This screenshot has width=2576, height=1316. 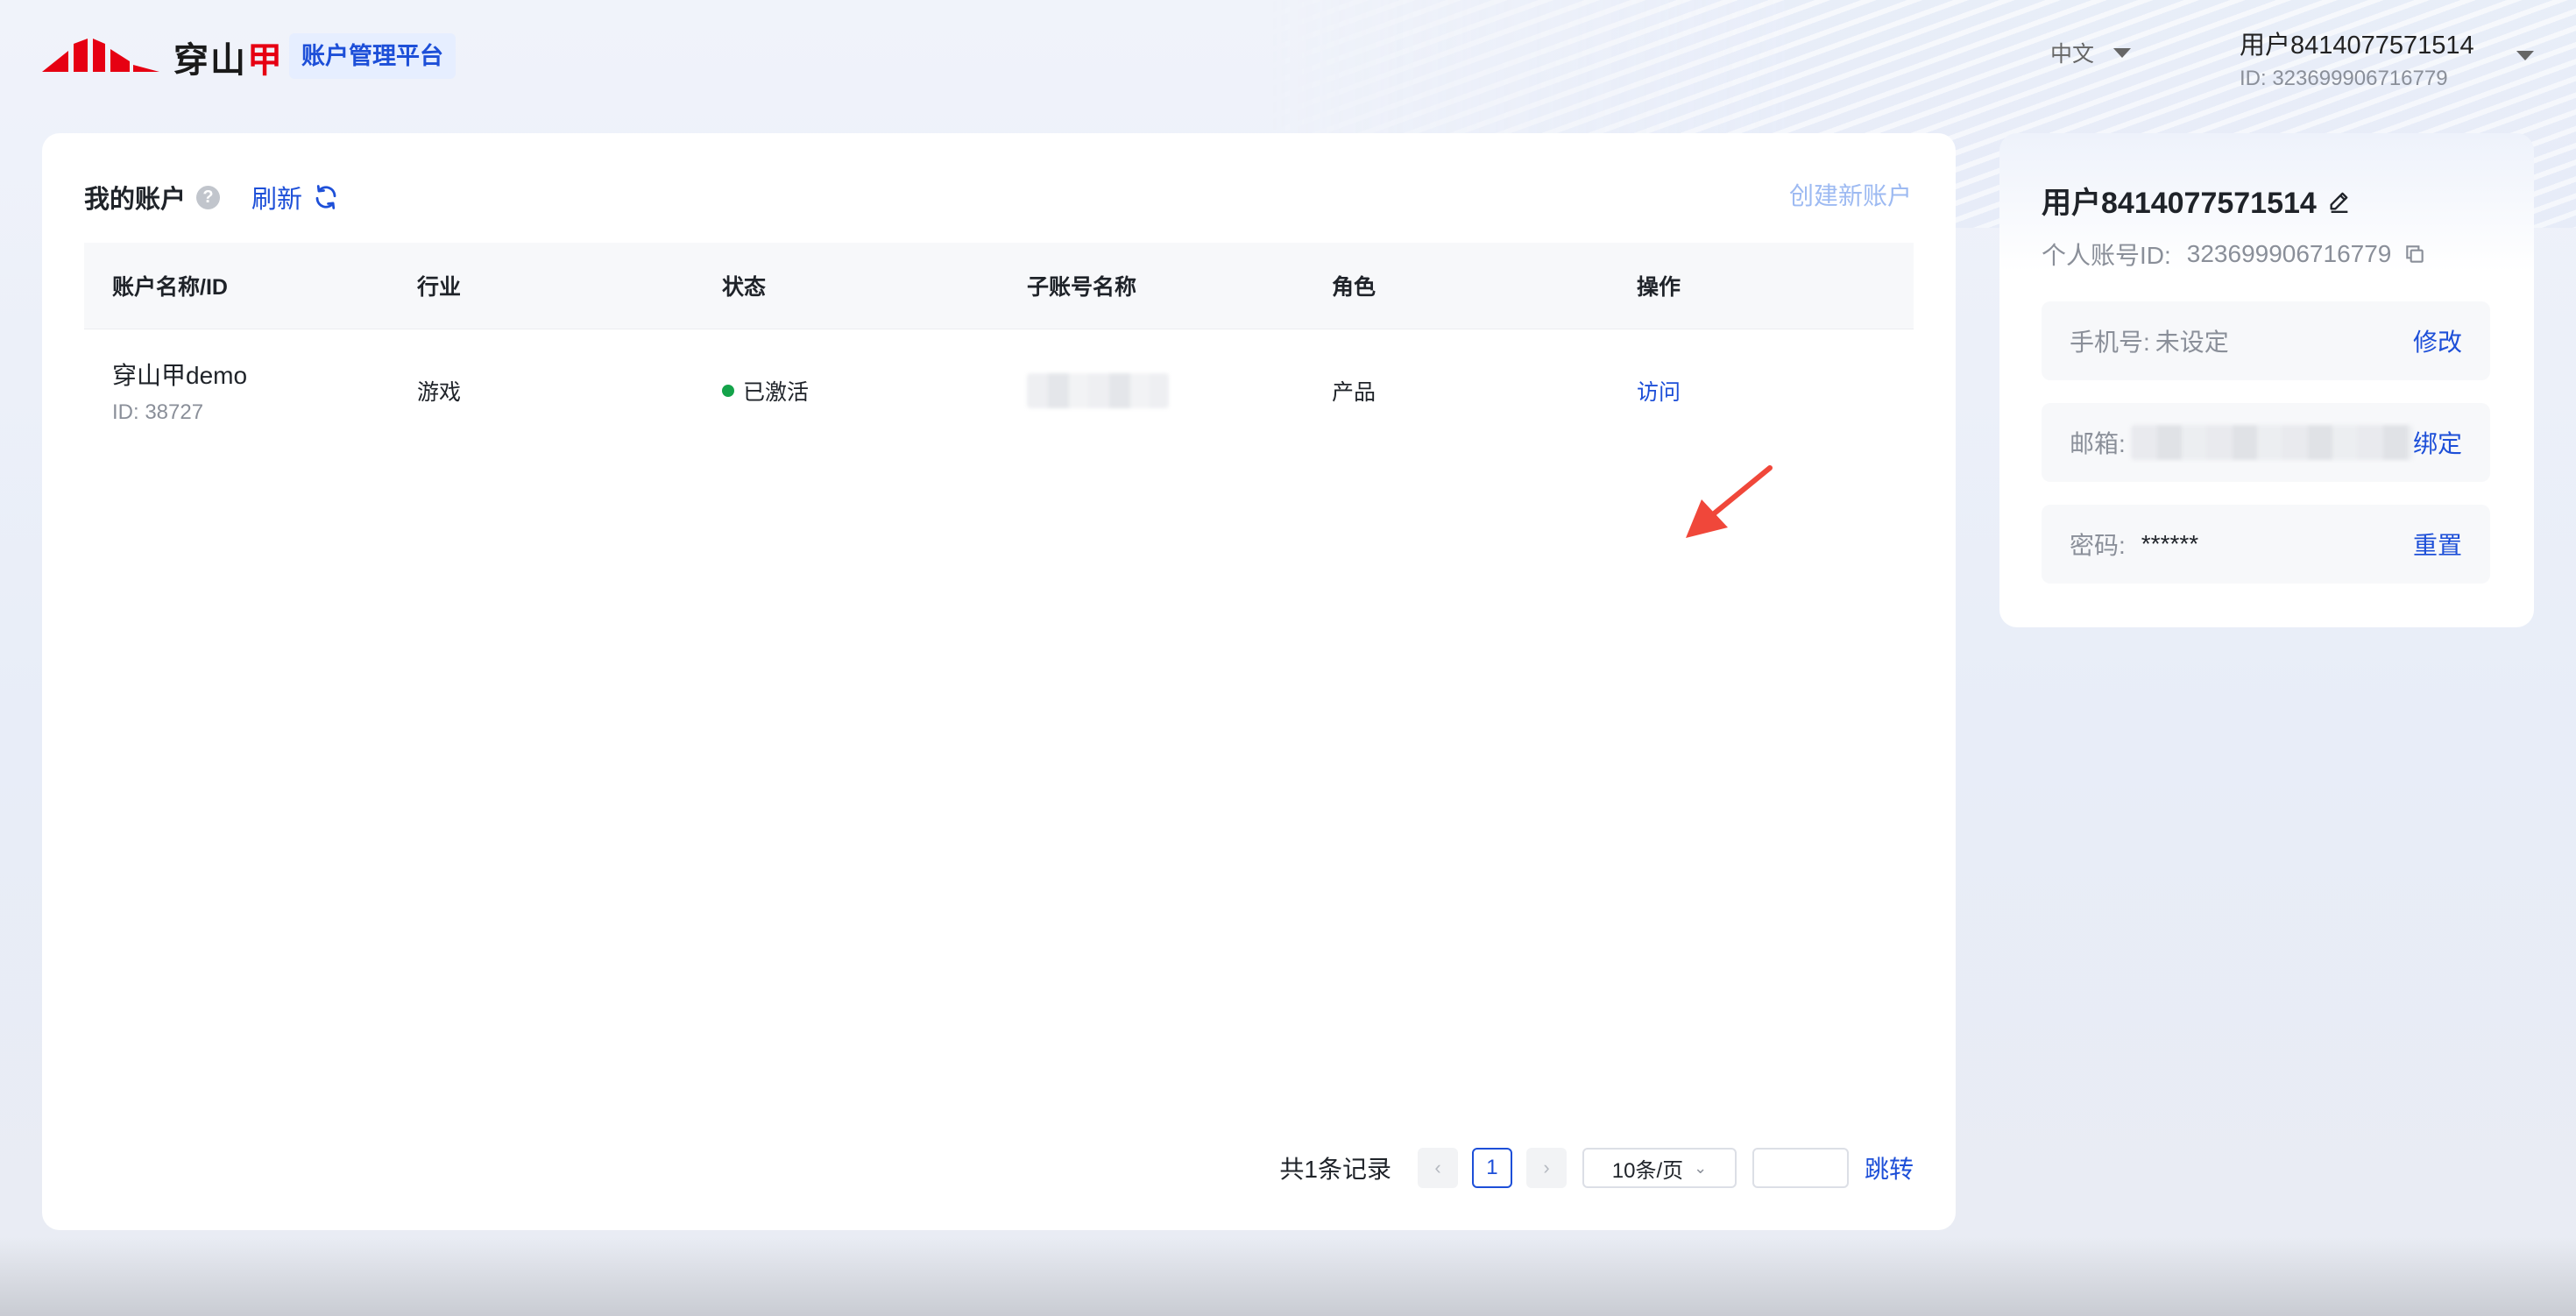 What do you see at coordinates (1354, 287) in the screenshot?
I see `column-header-role: 角色` at bounding box center [1354, 287].